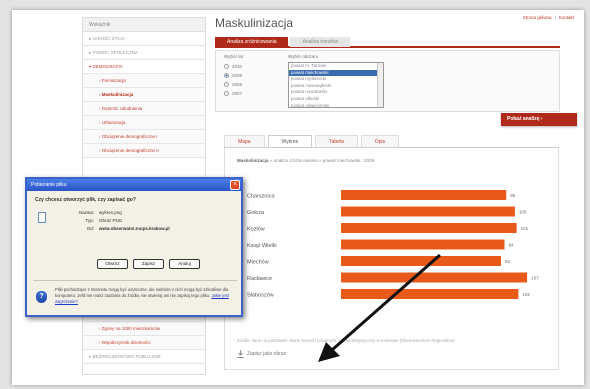  I want to click on category-label-charsznica: Charsznica, so click(261, 197).